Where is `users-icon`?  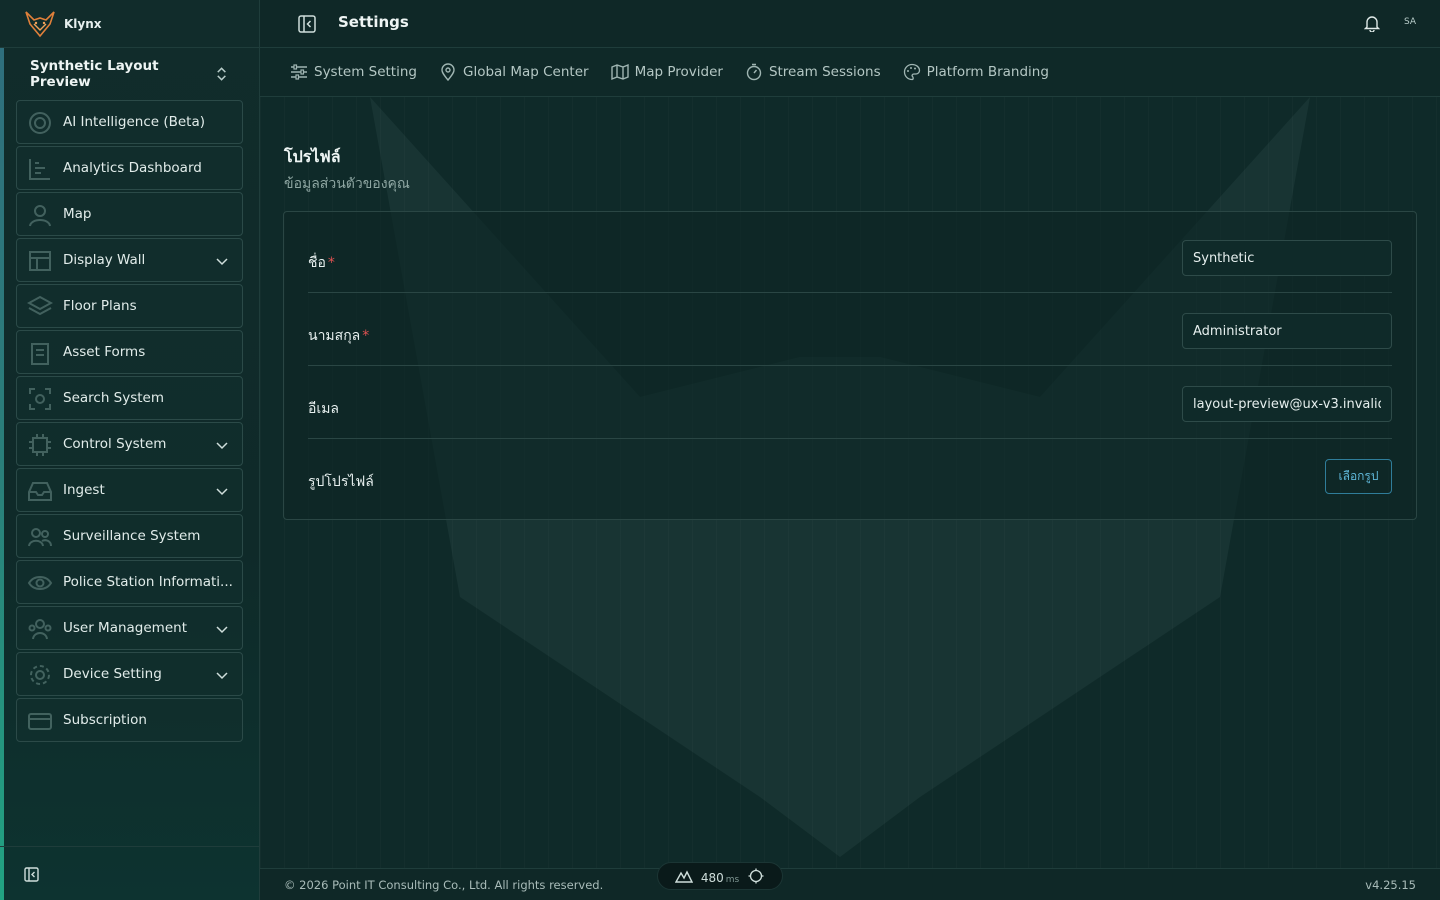
users-icon is located at coordinates (40, 629).